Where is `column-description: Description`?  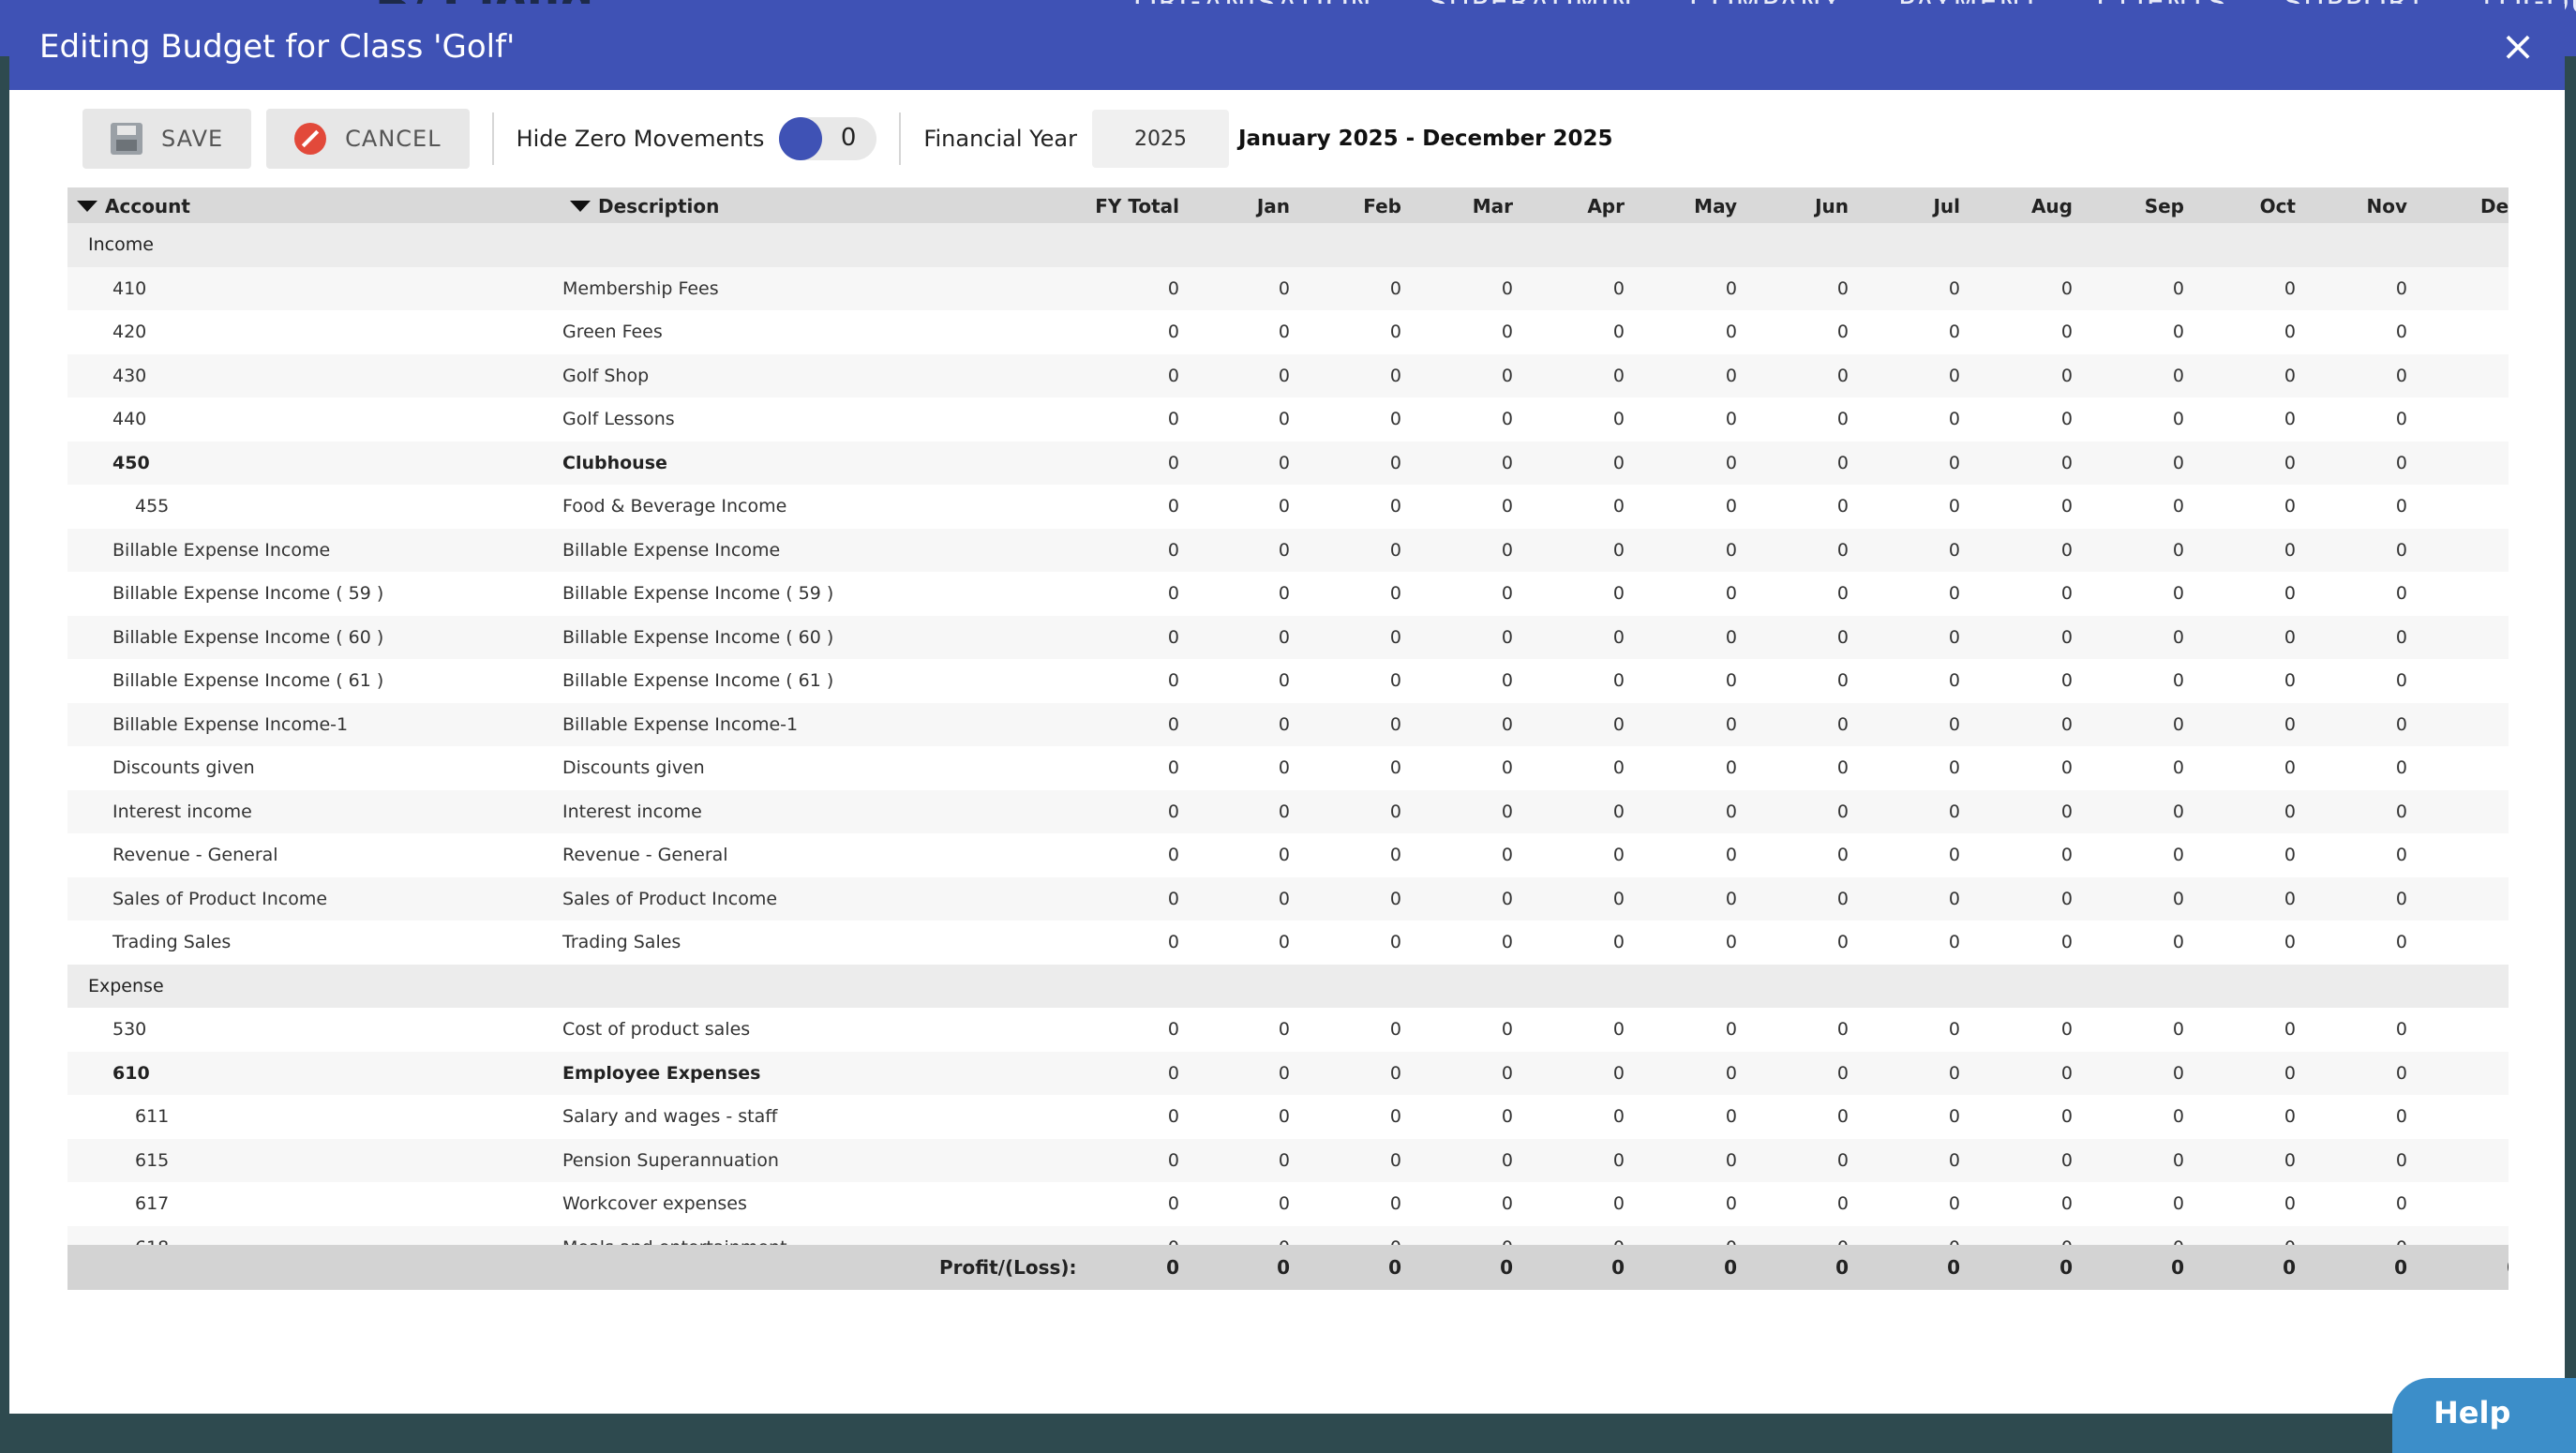 column-description: Description is located at coordinates (644, 206).